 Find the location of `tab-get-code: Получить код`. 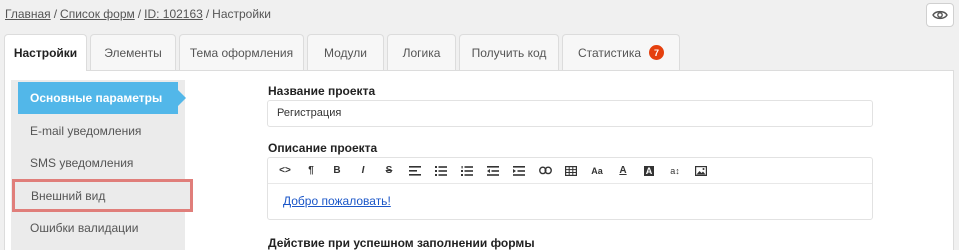

tab-get-code: Получить код is located at coordinates (509, 52).